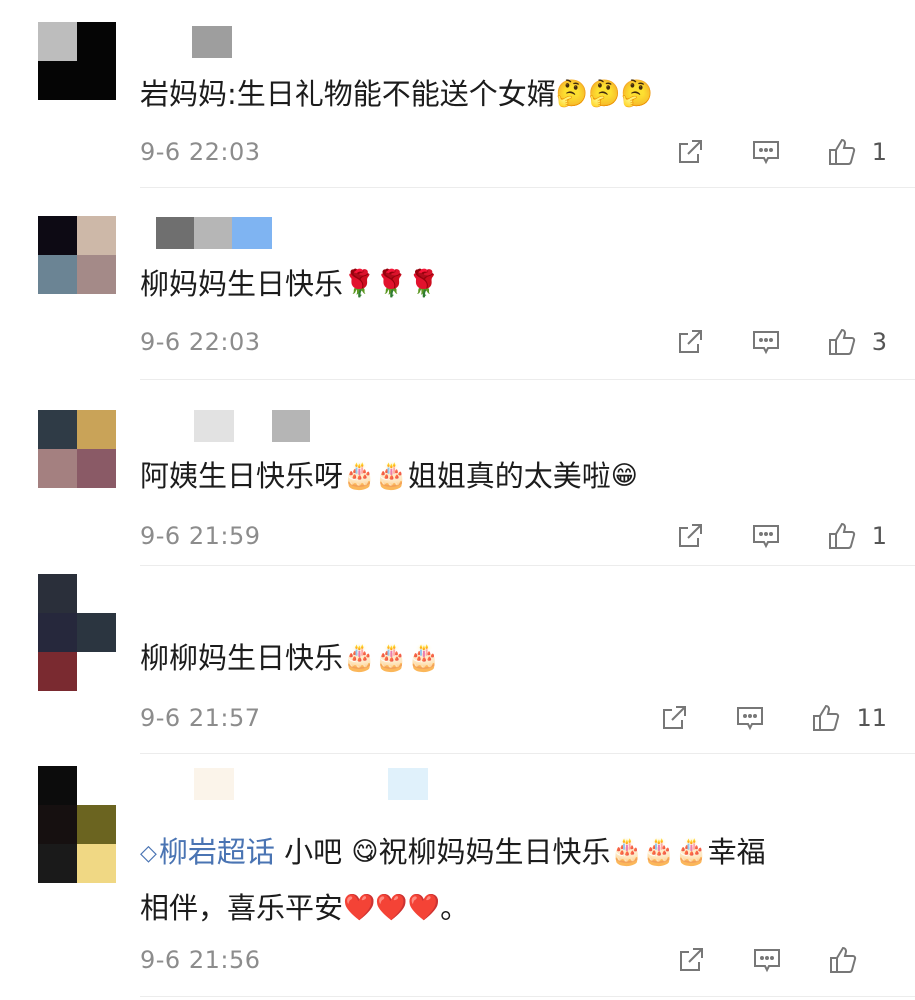 This screenshot has height=1000, width=915. What do you see at coordinates (200, 960) in the screenshot?
I see `comment-timestamp: 9-6 21:56` at bounding box center [200, 960].